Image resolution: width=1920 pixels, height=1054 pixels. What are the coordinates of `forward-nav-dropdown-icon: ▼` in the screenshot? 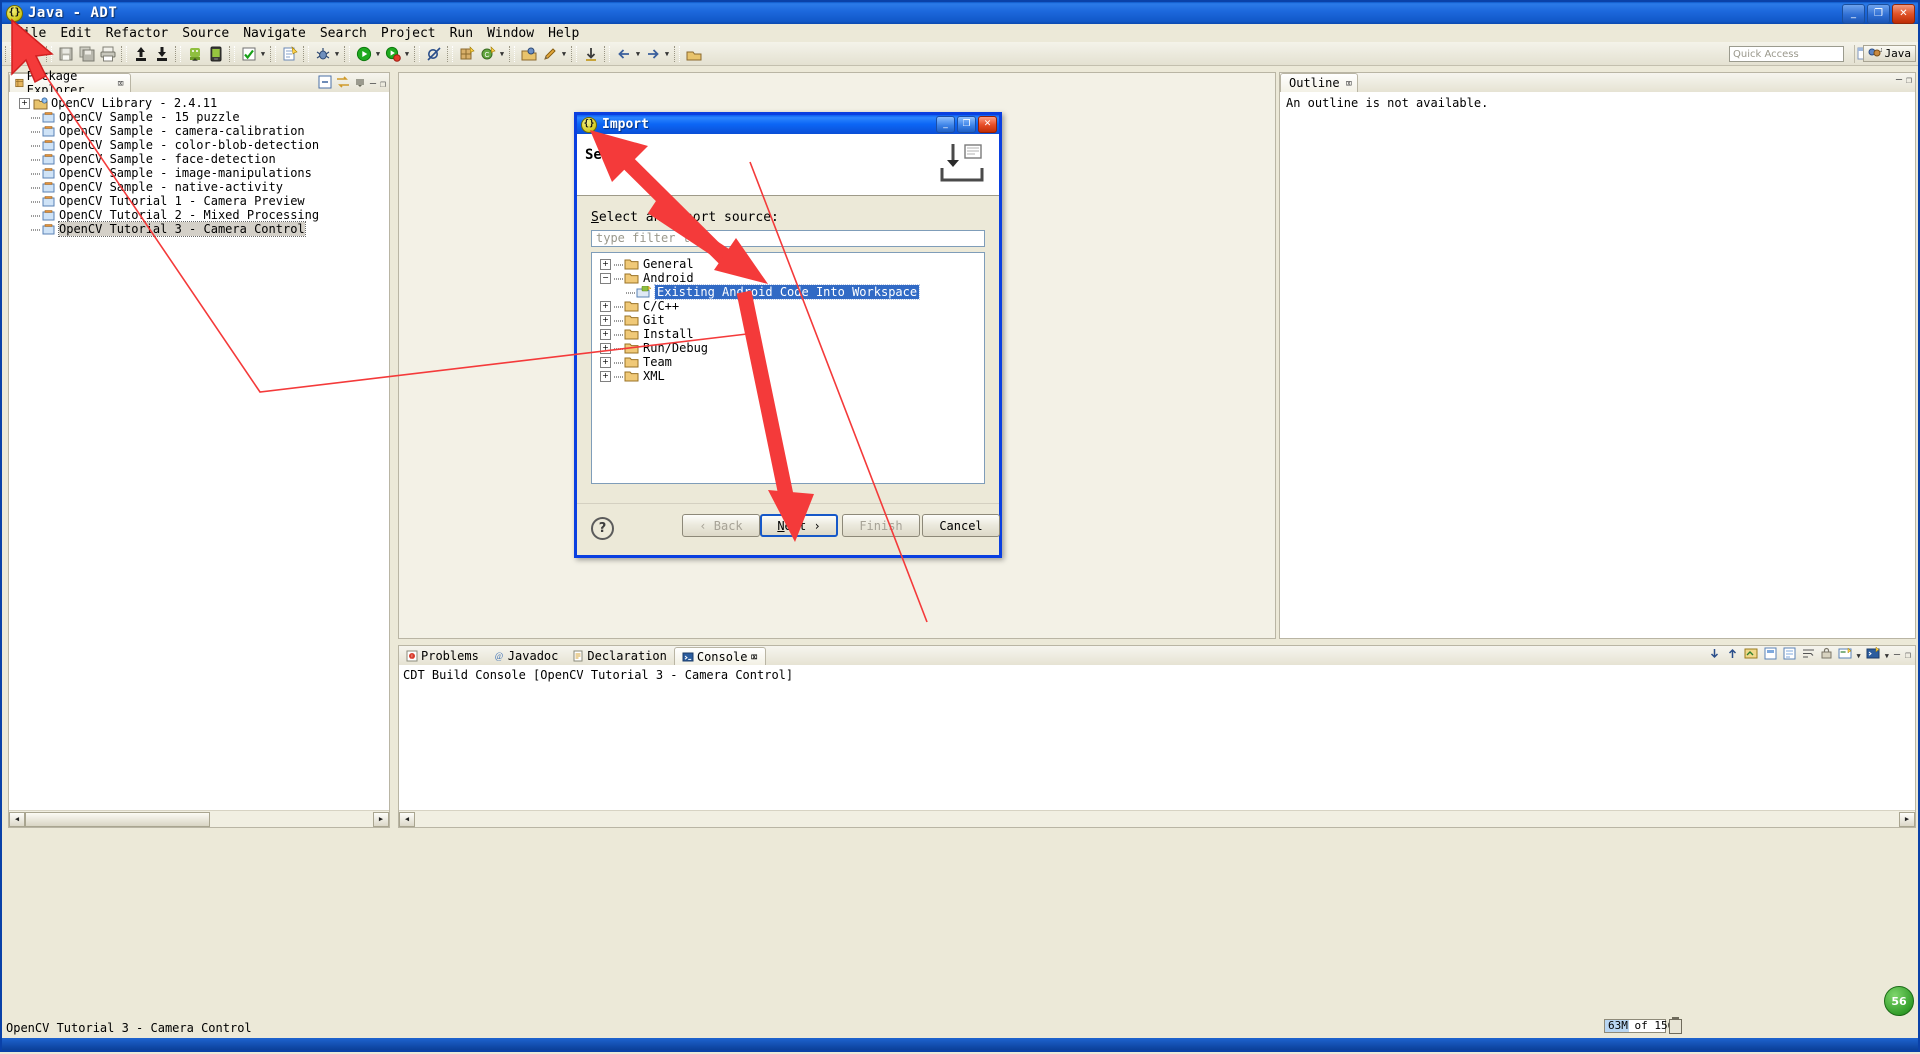 It's located at (667, 54).